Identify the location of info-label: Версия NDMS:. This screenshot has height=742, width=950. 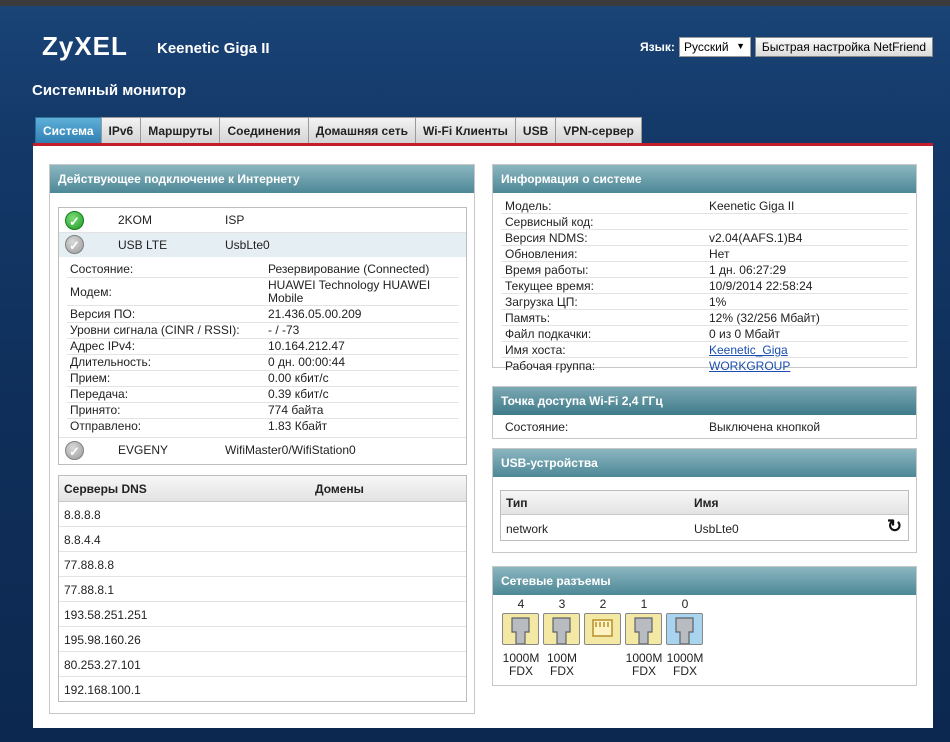
(546, 238).